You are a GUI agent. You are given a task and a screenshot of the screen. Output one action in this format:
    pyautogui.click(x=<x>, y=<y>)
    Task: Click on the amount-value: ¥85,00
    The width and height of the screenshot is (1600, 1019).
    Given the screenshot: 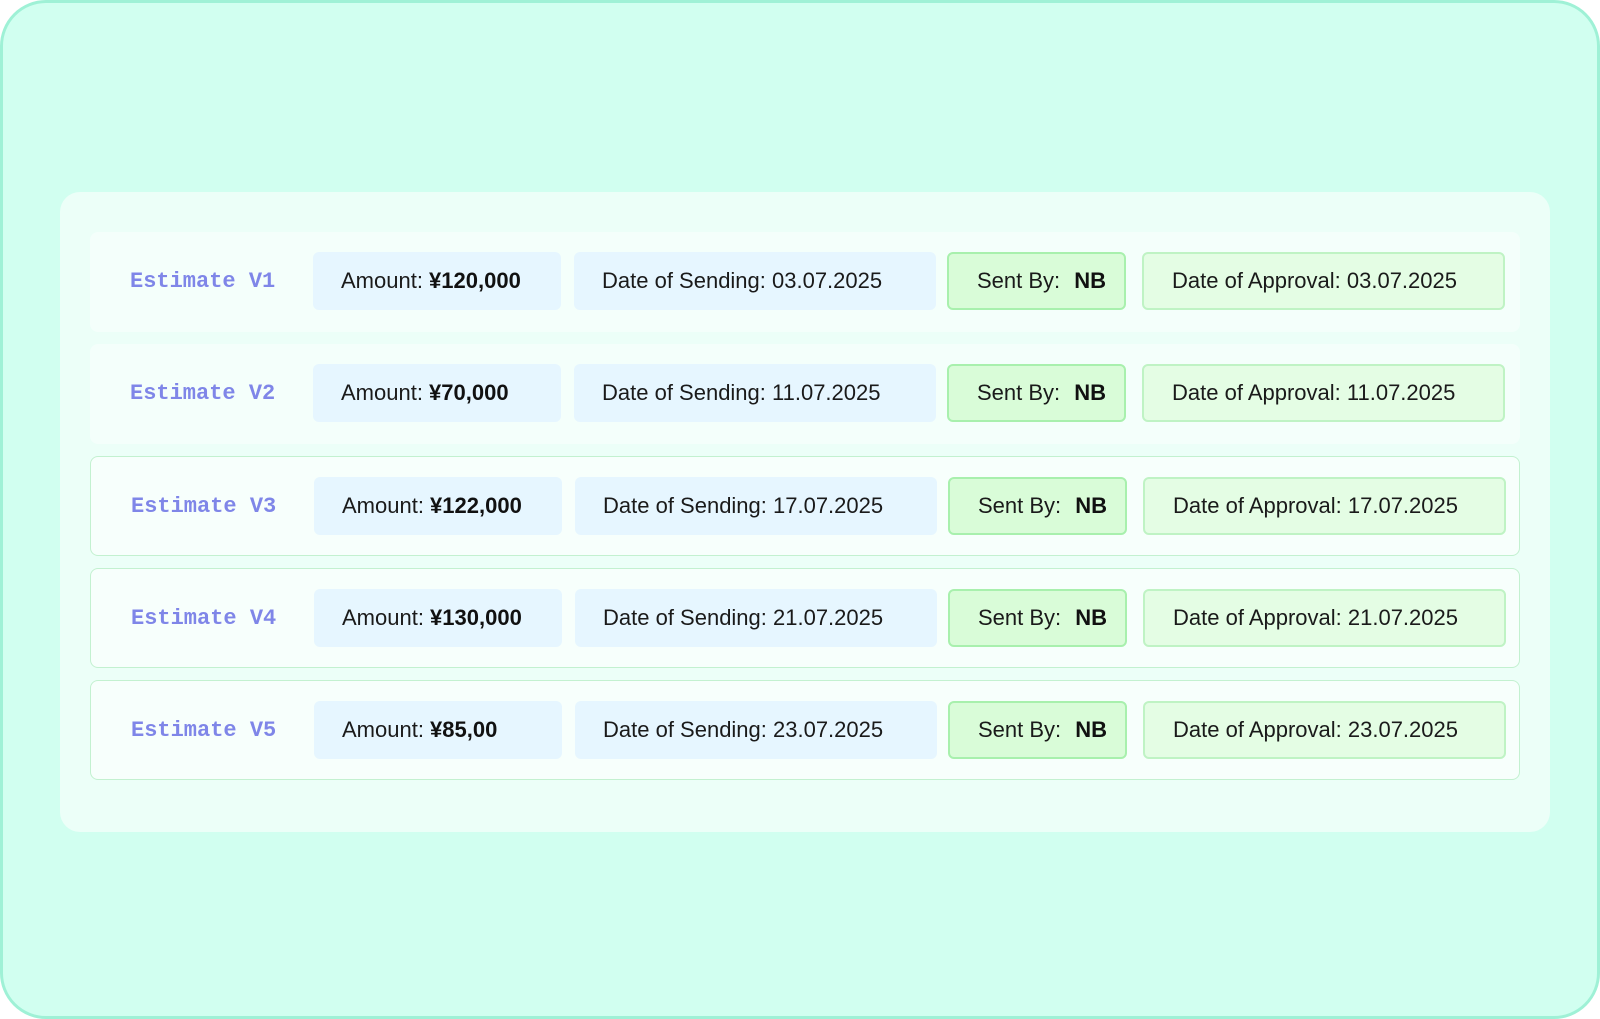 What is the action you would take?
    pyautogui.click(x=464, y=729)
    